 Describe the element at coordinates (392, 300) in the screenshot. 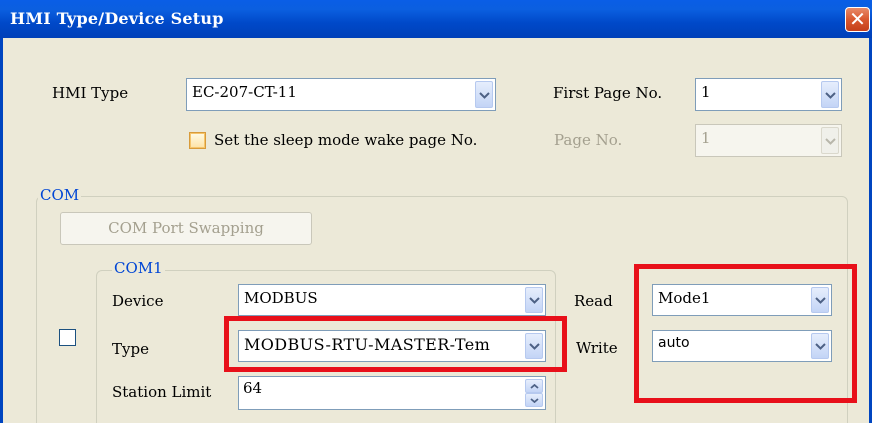

I see `device-select: MODBUS` at that location.